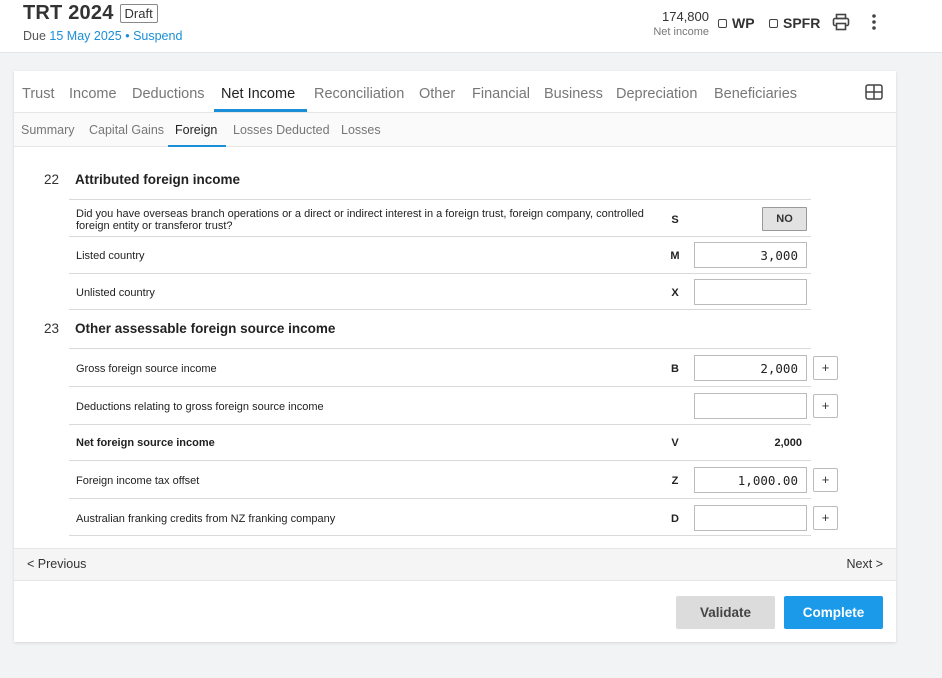 Image resolution: width=942 pixels, height=678 pixels. I want to click on field-code: B, so click(675, 369).